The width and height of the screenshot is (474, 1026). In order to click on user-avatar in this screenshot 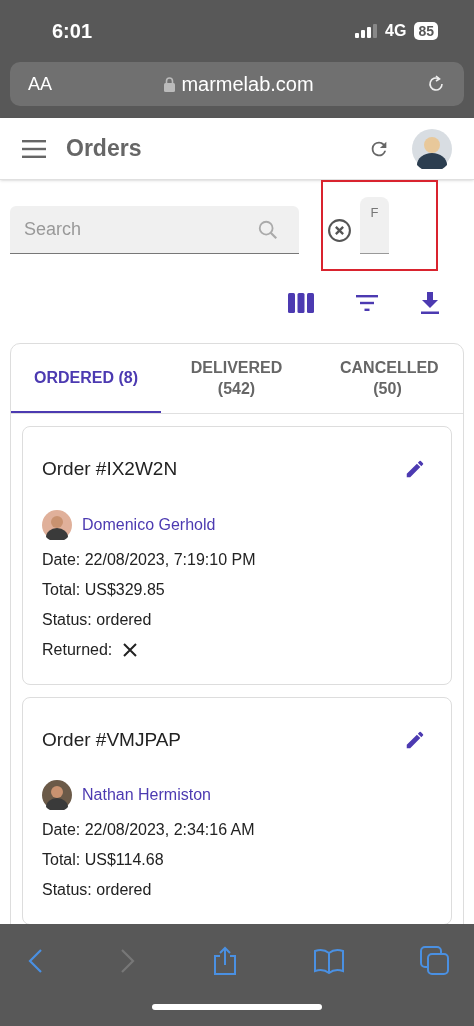, I will do `click(432, 148)`.